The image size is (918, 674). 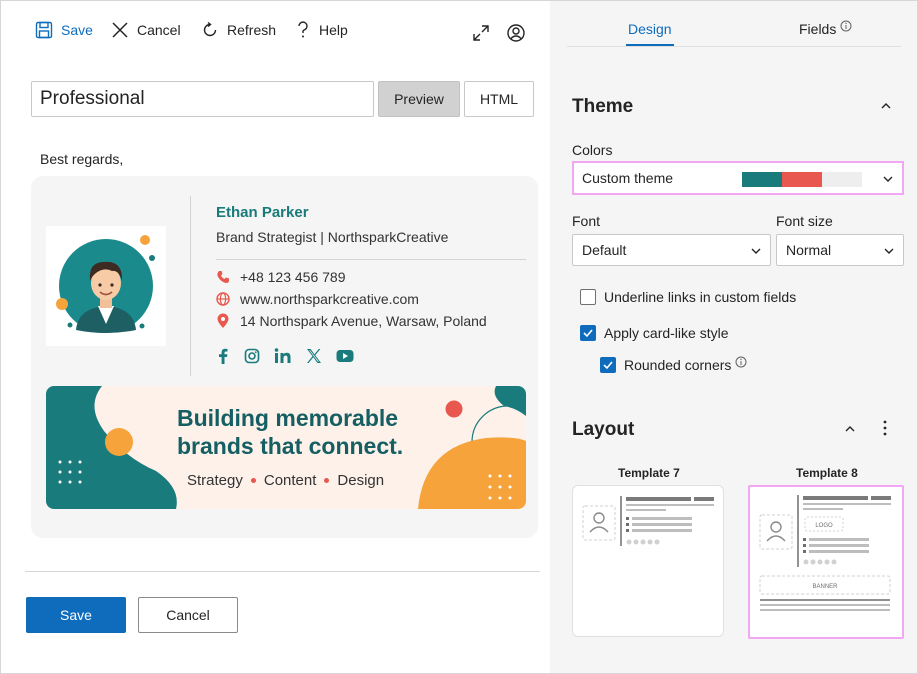 I want to click on font-size-select-value: Normal, so click(x=809, y=250).